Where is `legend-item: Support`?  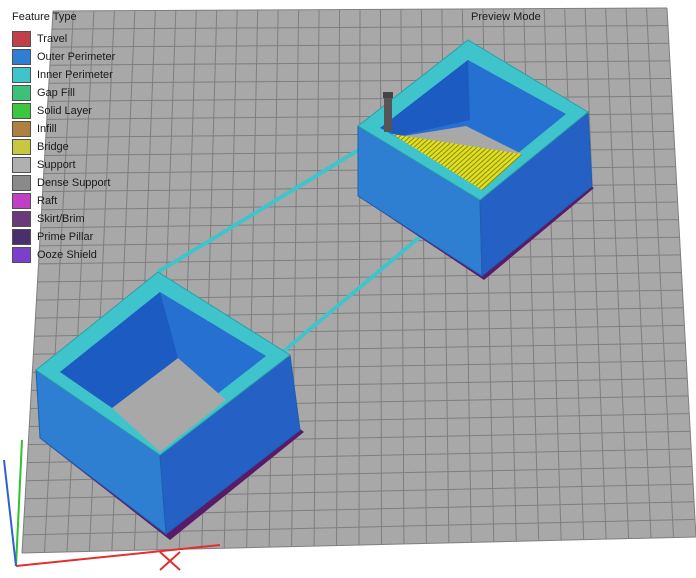 legend-item: Support is located at coordinates (44, 165).